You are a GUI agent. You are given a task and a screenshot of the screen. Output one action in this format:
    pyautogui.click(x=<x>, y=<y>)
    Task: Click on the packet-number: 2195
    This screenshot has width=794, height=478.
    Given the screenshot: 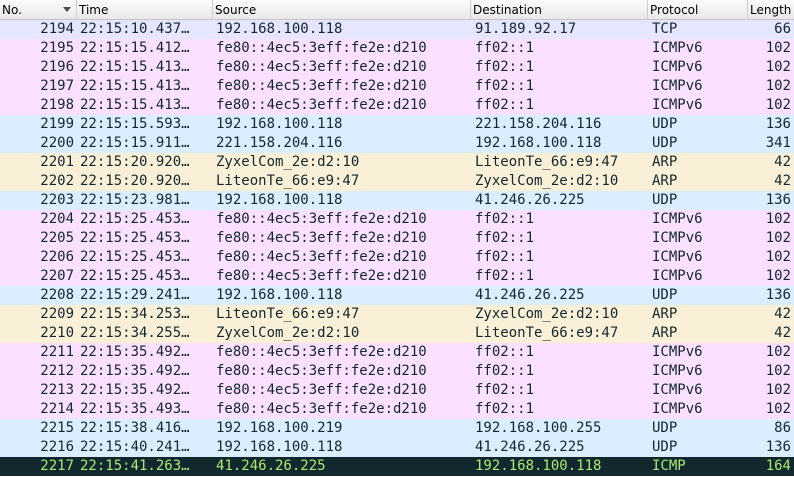 What is the action you would take?
    pyautogui.click(x=57, y=48)
    